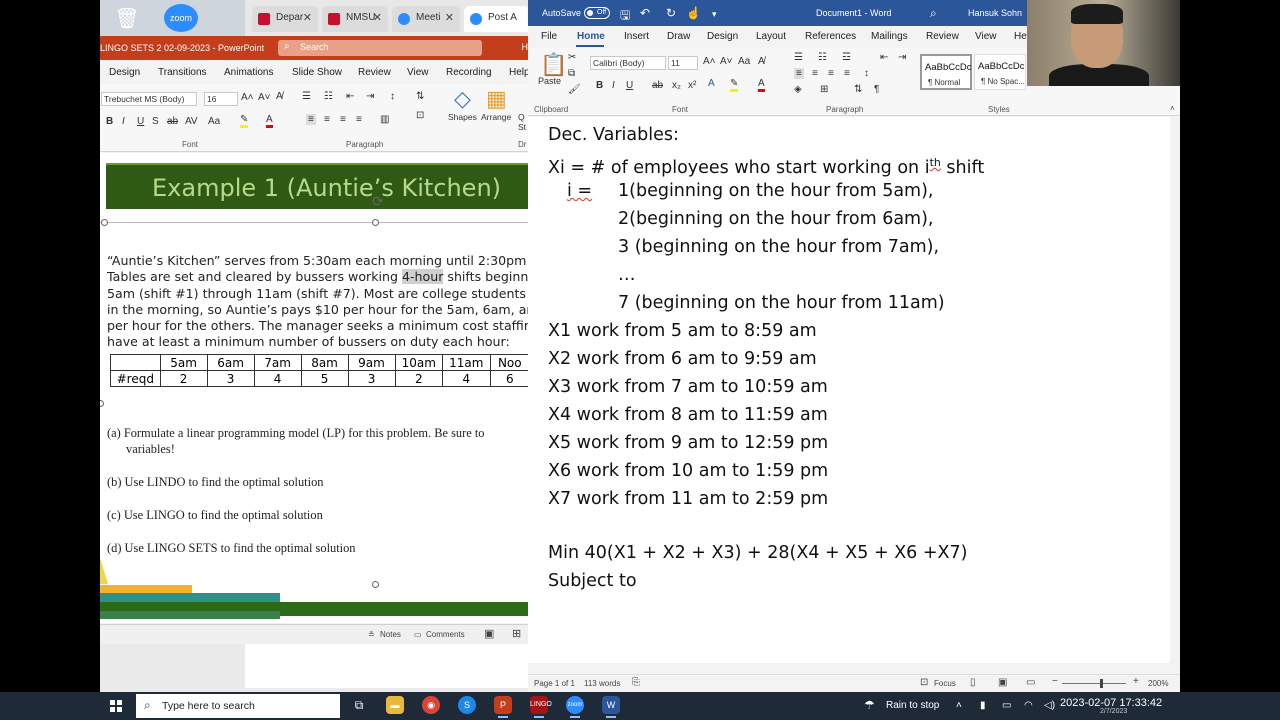  I want to click on zoom-icon: zoom, so click(575, 707).